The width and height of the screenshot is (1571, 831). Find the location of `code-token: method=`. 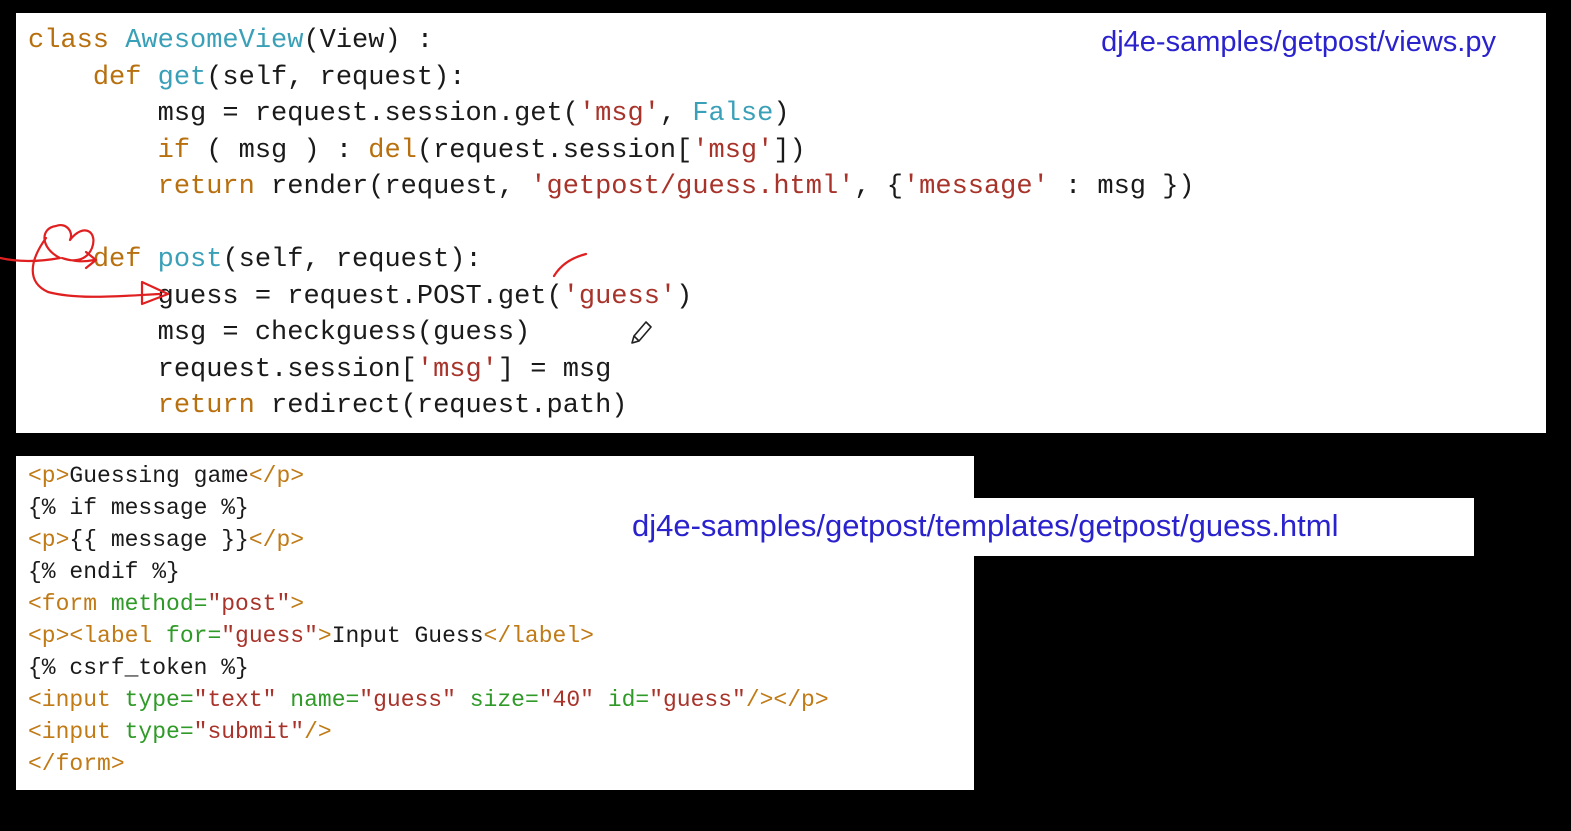

code-token: method= is located at coordinates (159, 604).